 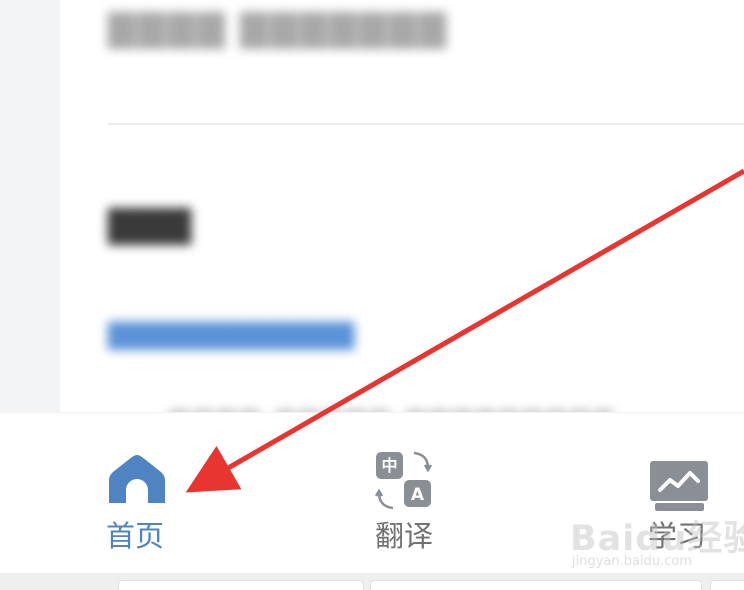 I want to click on translate-icon: 中 A, so click(x=404, y=480).